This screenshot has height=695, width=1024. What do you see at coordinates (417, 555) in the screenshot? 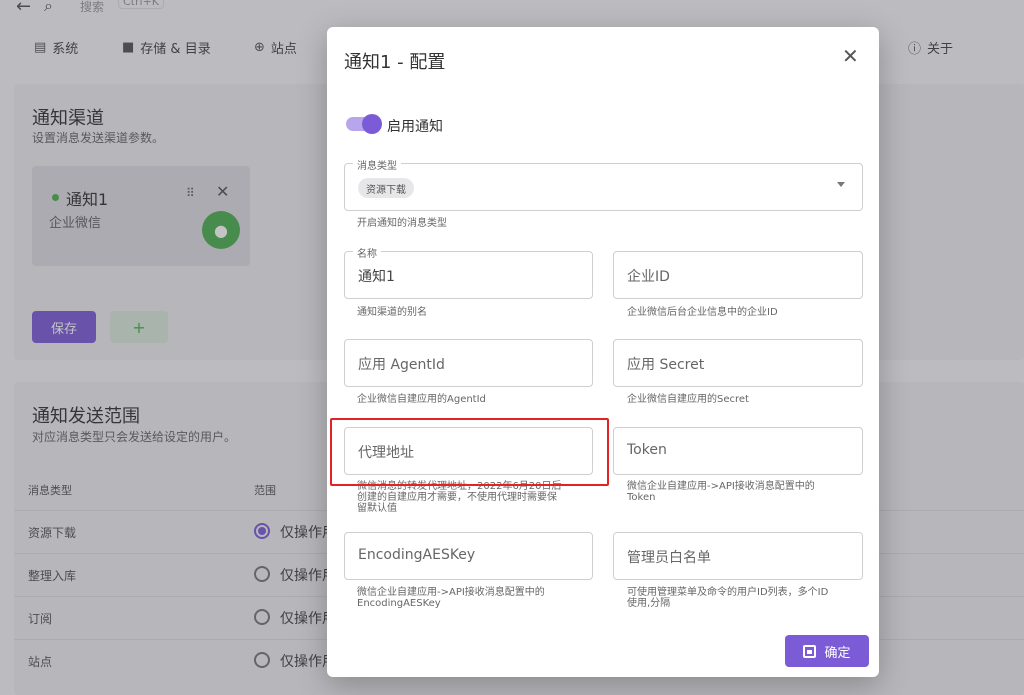
I see `field-placeholder: EncodingAESKey` at bounding box center [417, 555].